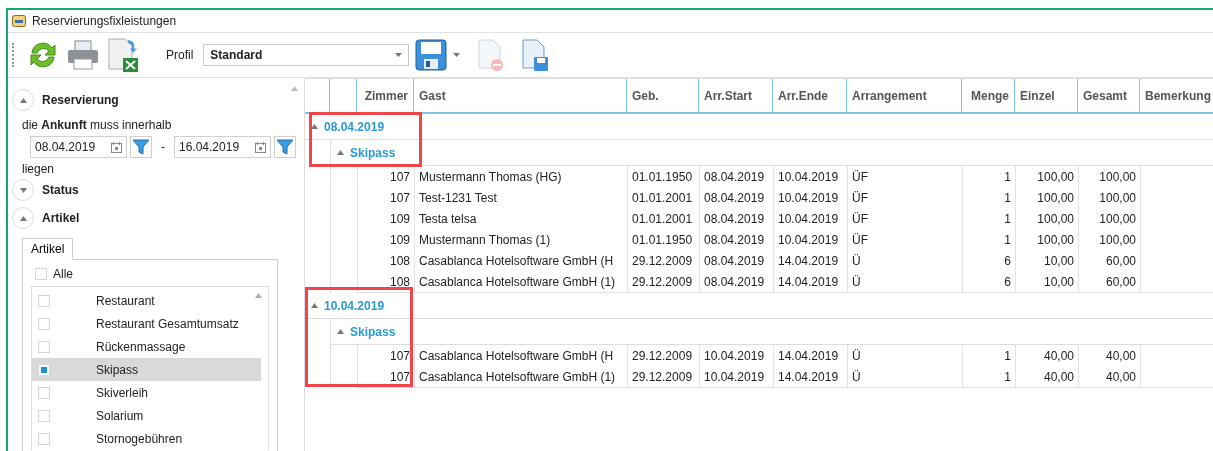  Describe the element at coordinates (1109, 95) in the screenshot. I see `column-header: Gesamt` at that location.